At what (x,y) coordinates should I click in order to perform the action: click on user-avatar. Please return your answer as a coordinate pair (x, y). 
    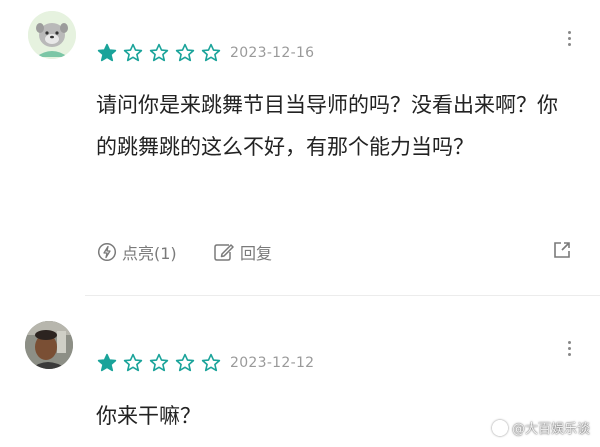
    Looking at the image, I should click on (52, 35).